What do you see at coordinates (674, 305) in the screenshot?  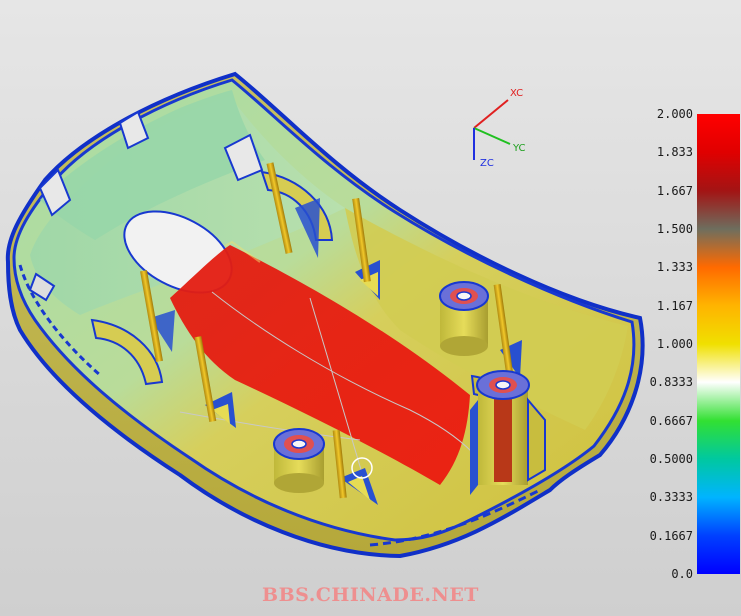 I see `legend-tick-label: 1.167` at bounding box center [674, 305].